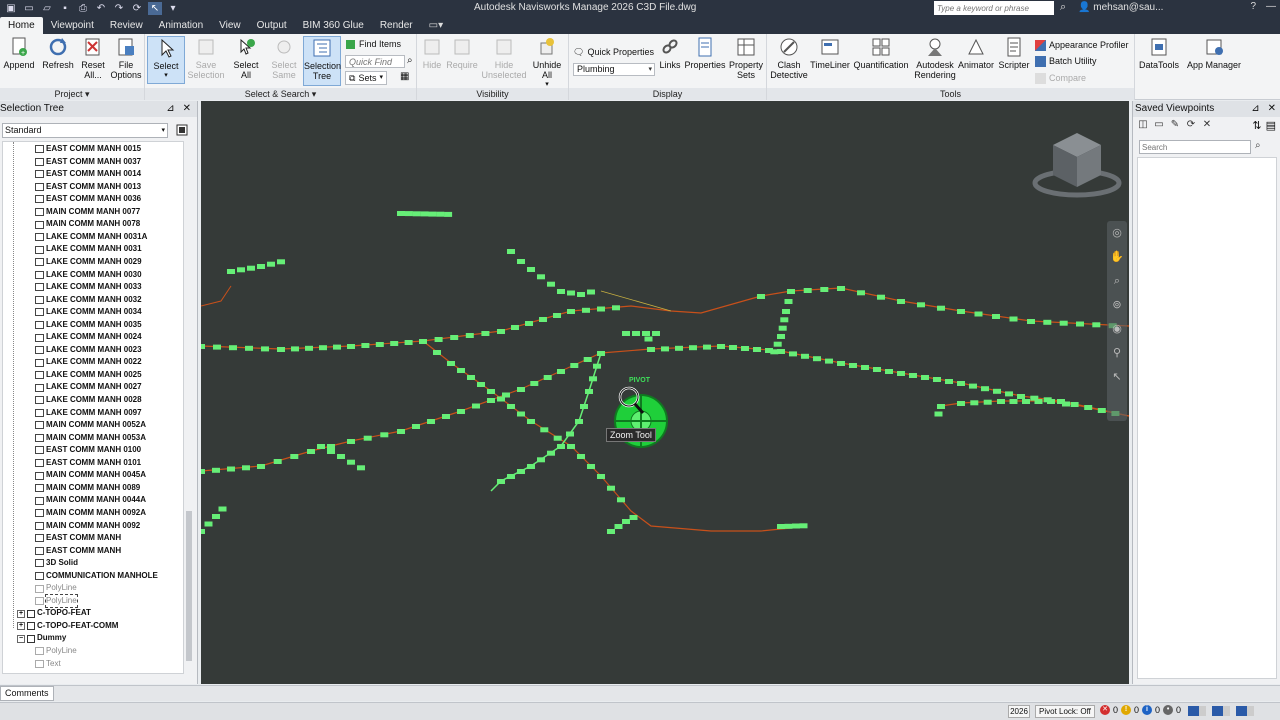  Describe the element at coordinates (96, 576) in the screenshot. I see `tree-item: COMMUNICATION MANHOLE` at that location.